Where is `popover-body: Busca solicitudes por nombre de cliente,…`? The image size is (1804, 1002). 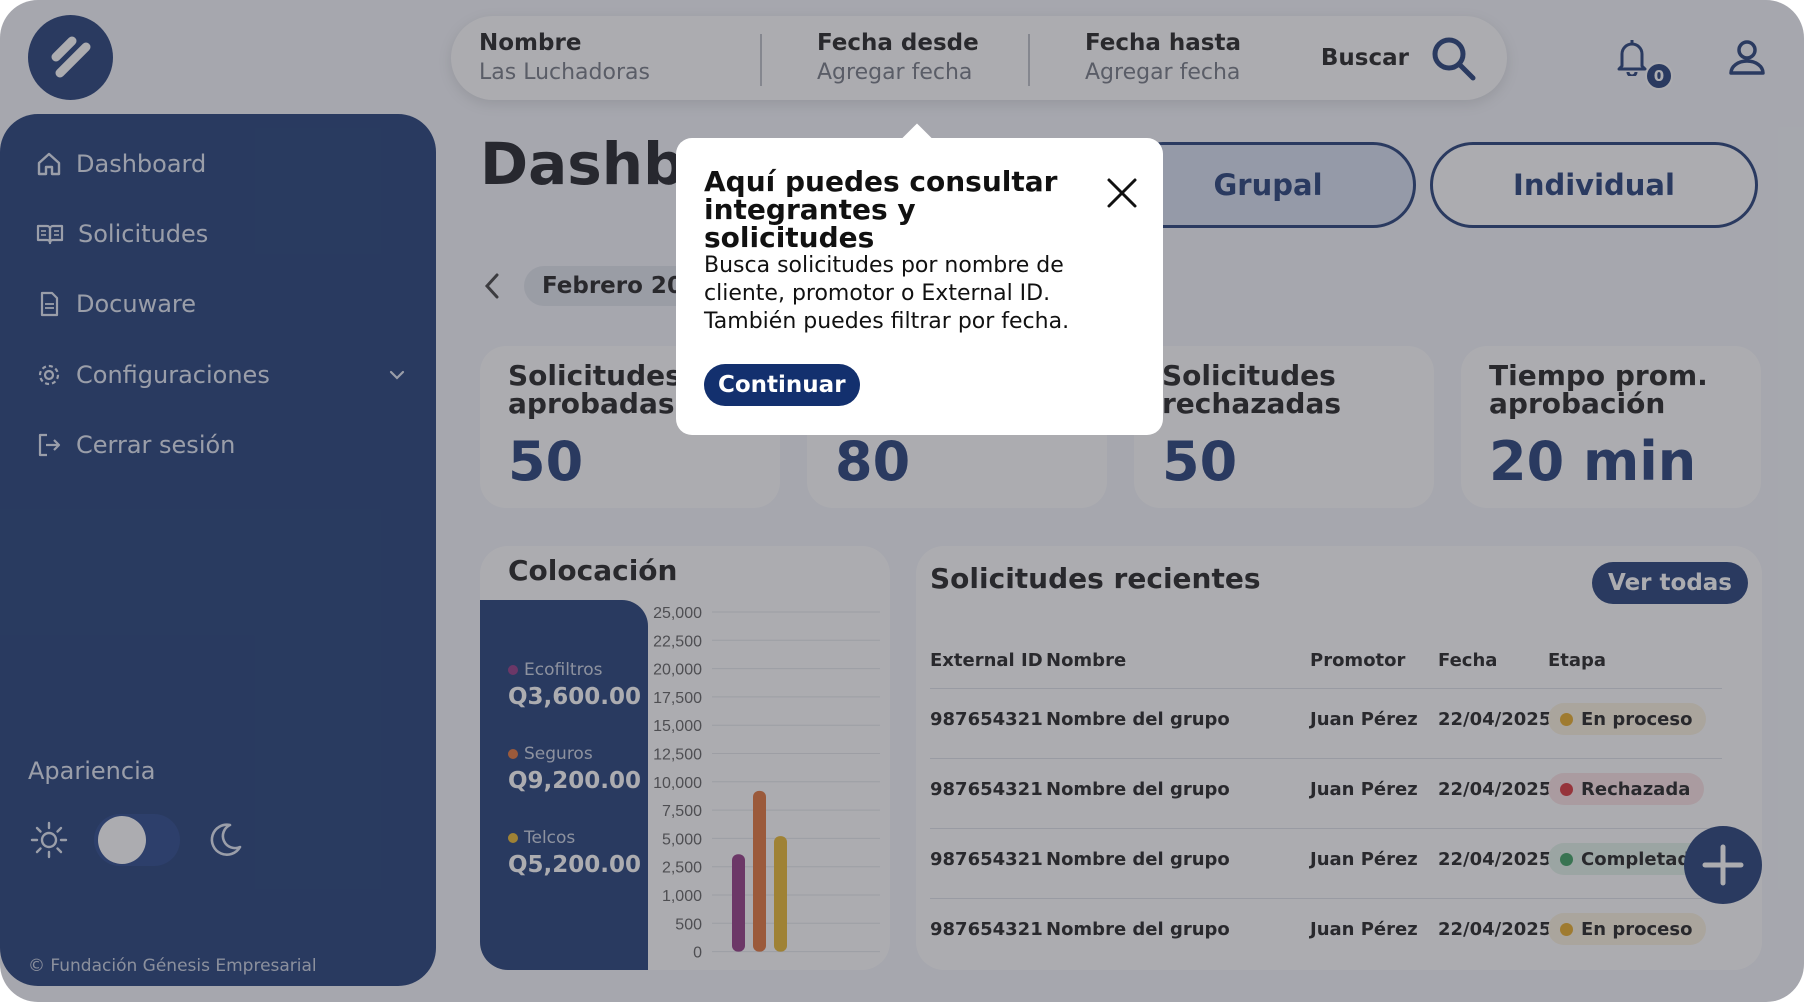
popover-body: Busca solicitudes por nombre de cliente,… is located at coordinates (887, 293).